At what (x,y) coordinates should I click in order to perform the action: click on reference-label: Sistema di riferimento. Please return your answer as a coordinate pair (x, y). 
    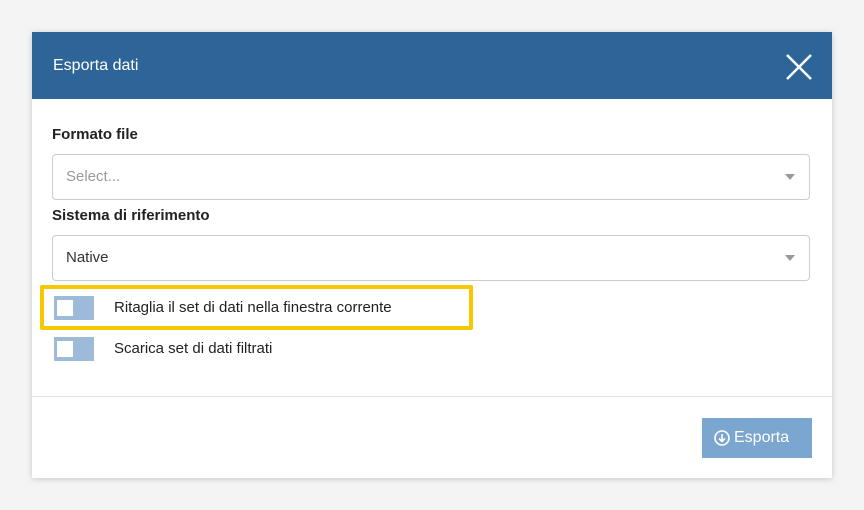
    Looking at the image, I should click on (131, 215).